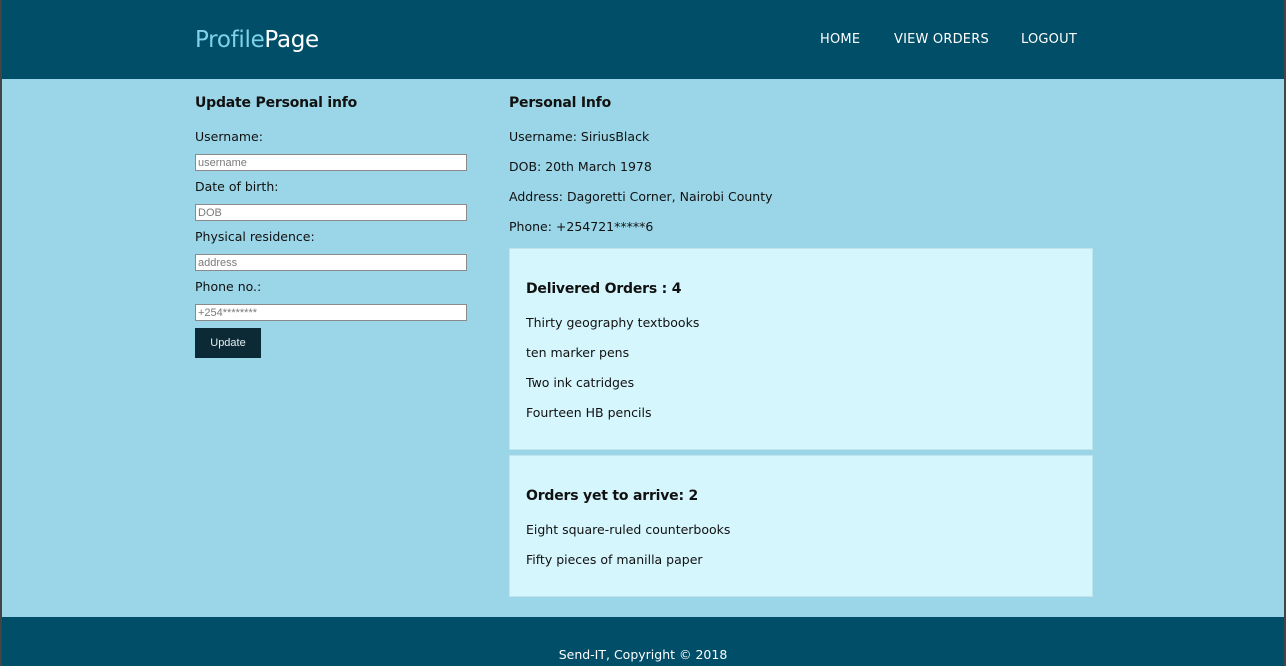 The image size is (1286, 666). What do you see at coordinates (1049, 40) in the screenshot?
I see `nav-logout-link: LOGOUT` at bounding box center [1049, 40].